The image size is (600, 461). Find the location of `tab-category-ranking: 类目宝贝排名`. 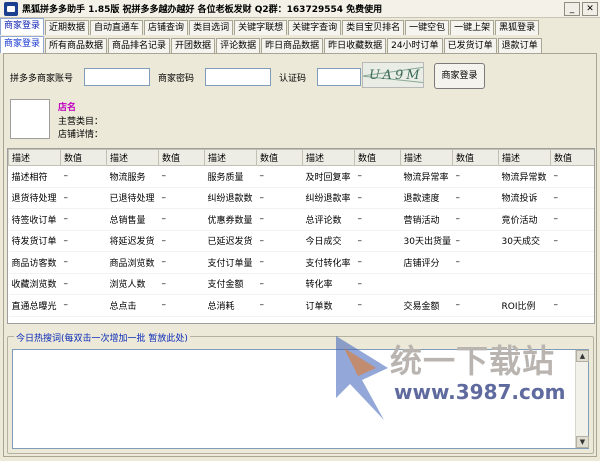

tab-category-ranking: 类目宝贝排名 is located at coordinates (373, 27).